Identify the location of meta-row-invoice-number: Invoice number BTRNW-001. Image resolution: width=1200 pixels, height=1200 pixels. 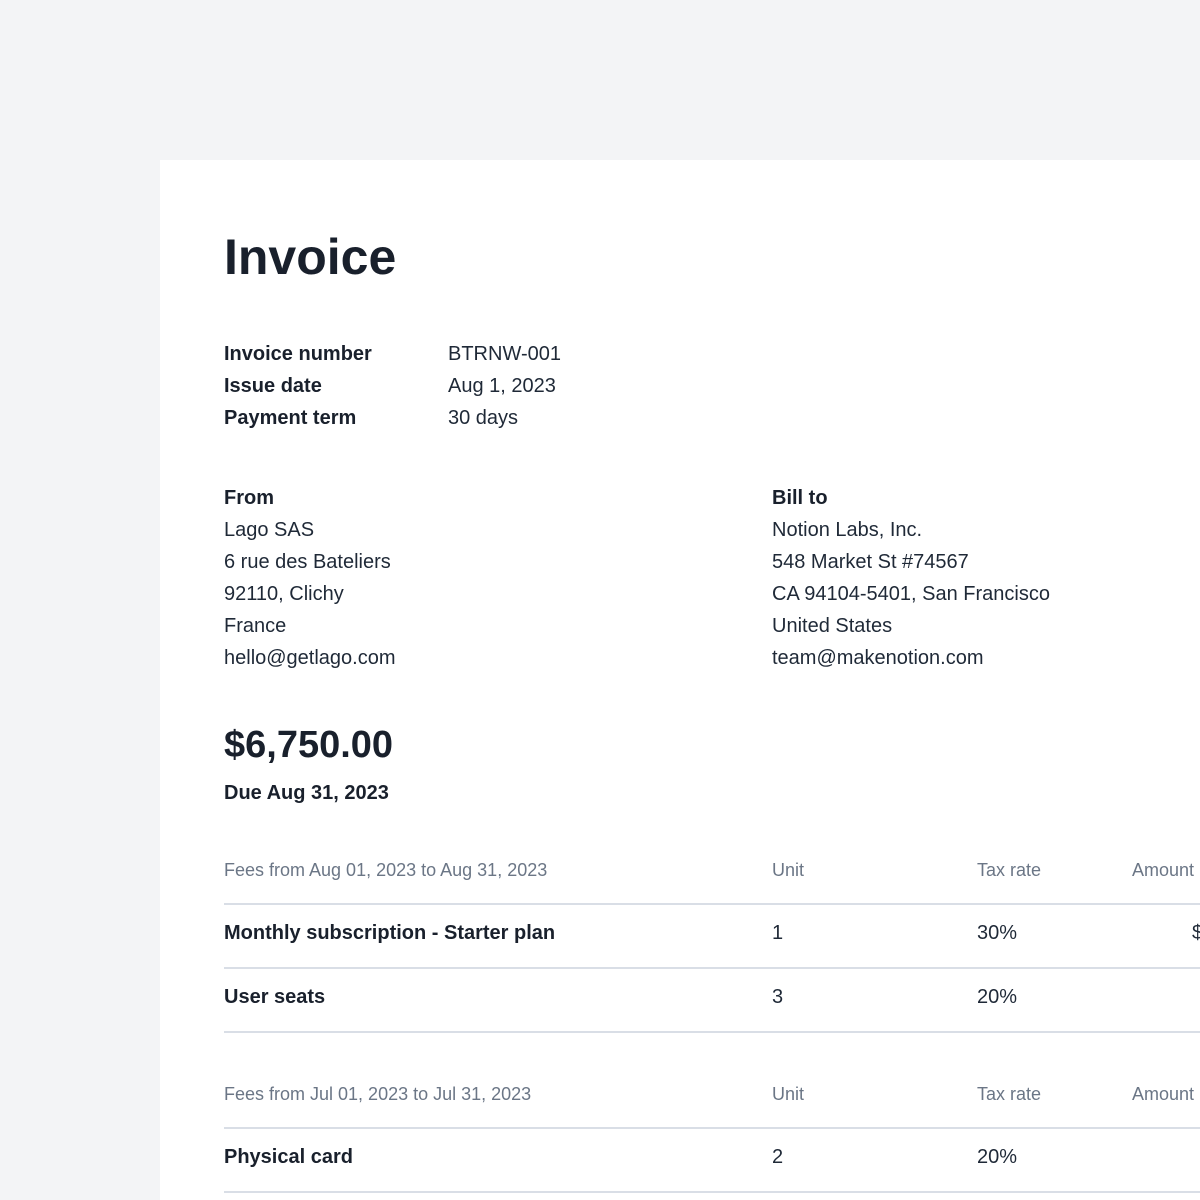
(392, 354).